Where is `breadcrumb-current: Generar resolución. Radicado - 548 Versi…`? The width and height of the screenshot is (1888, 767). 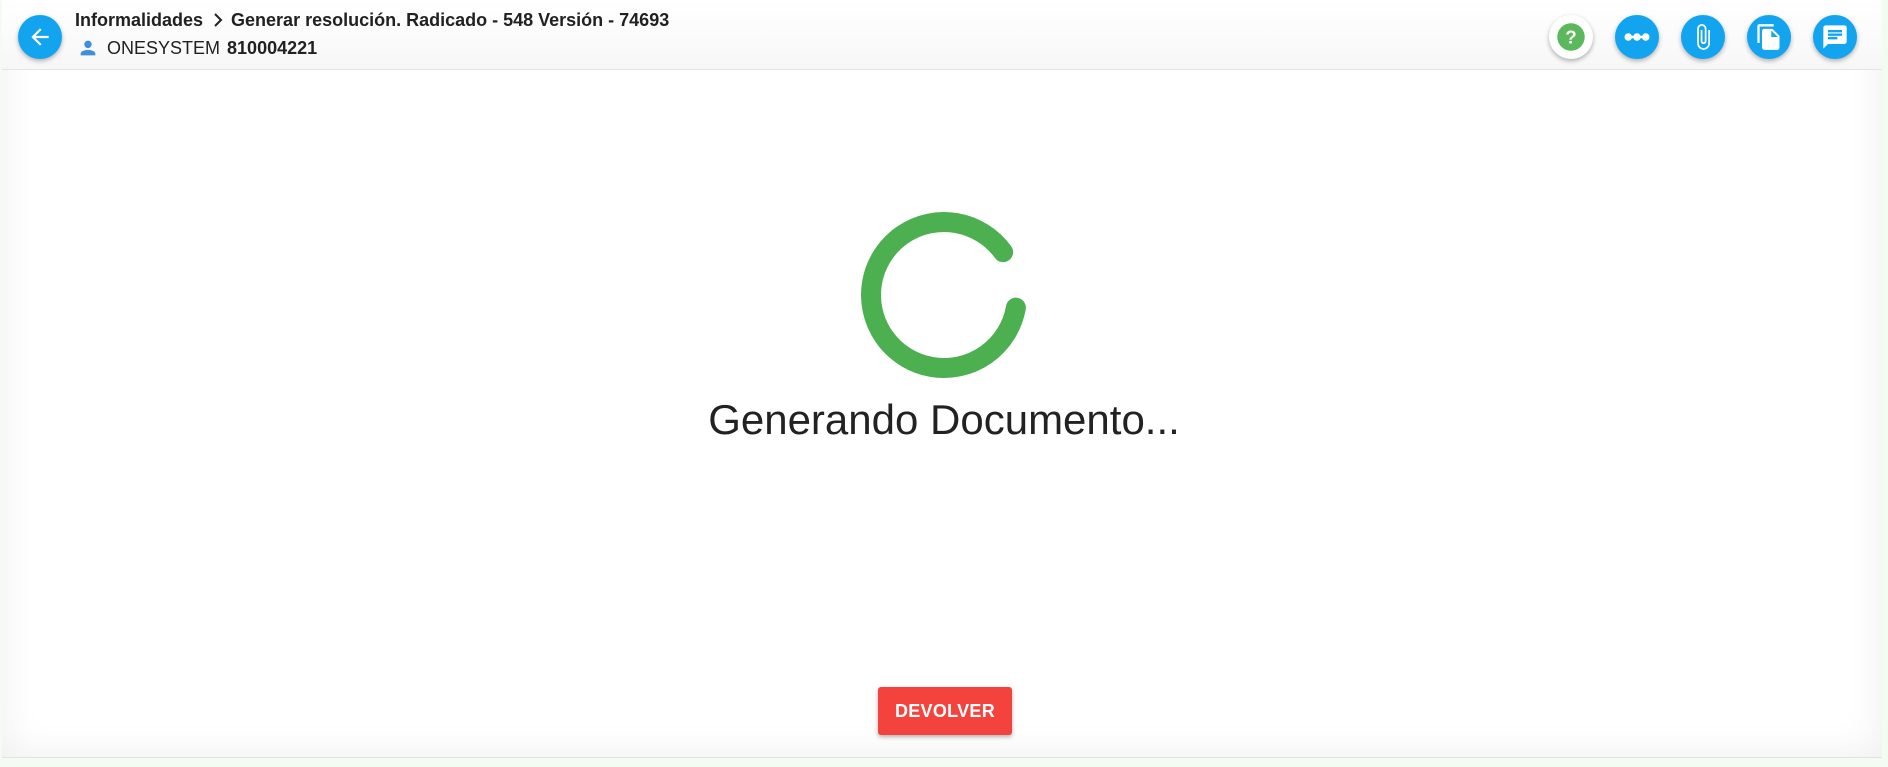
breadcrumb-current: Generar resolución. Radicado - 548 Versi… is located at coordinates (450, 19).